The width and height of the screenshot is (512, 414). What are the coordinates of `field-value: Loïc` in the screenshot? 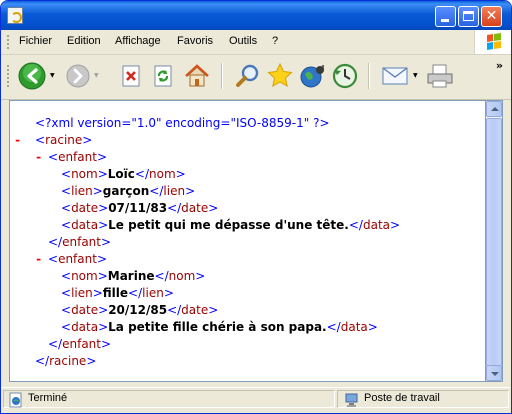 It's located at (121, 174).